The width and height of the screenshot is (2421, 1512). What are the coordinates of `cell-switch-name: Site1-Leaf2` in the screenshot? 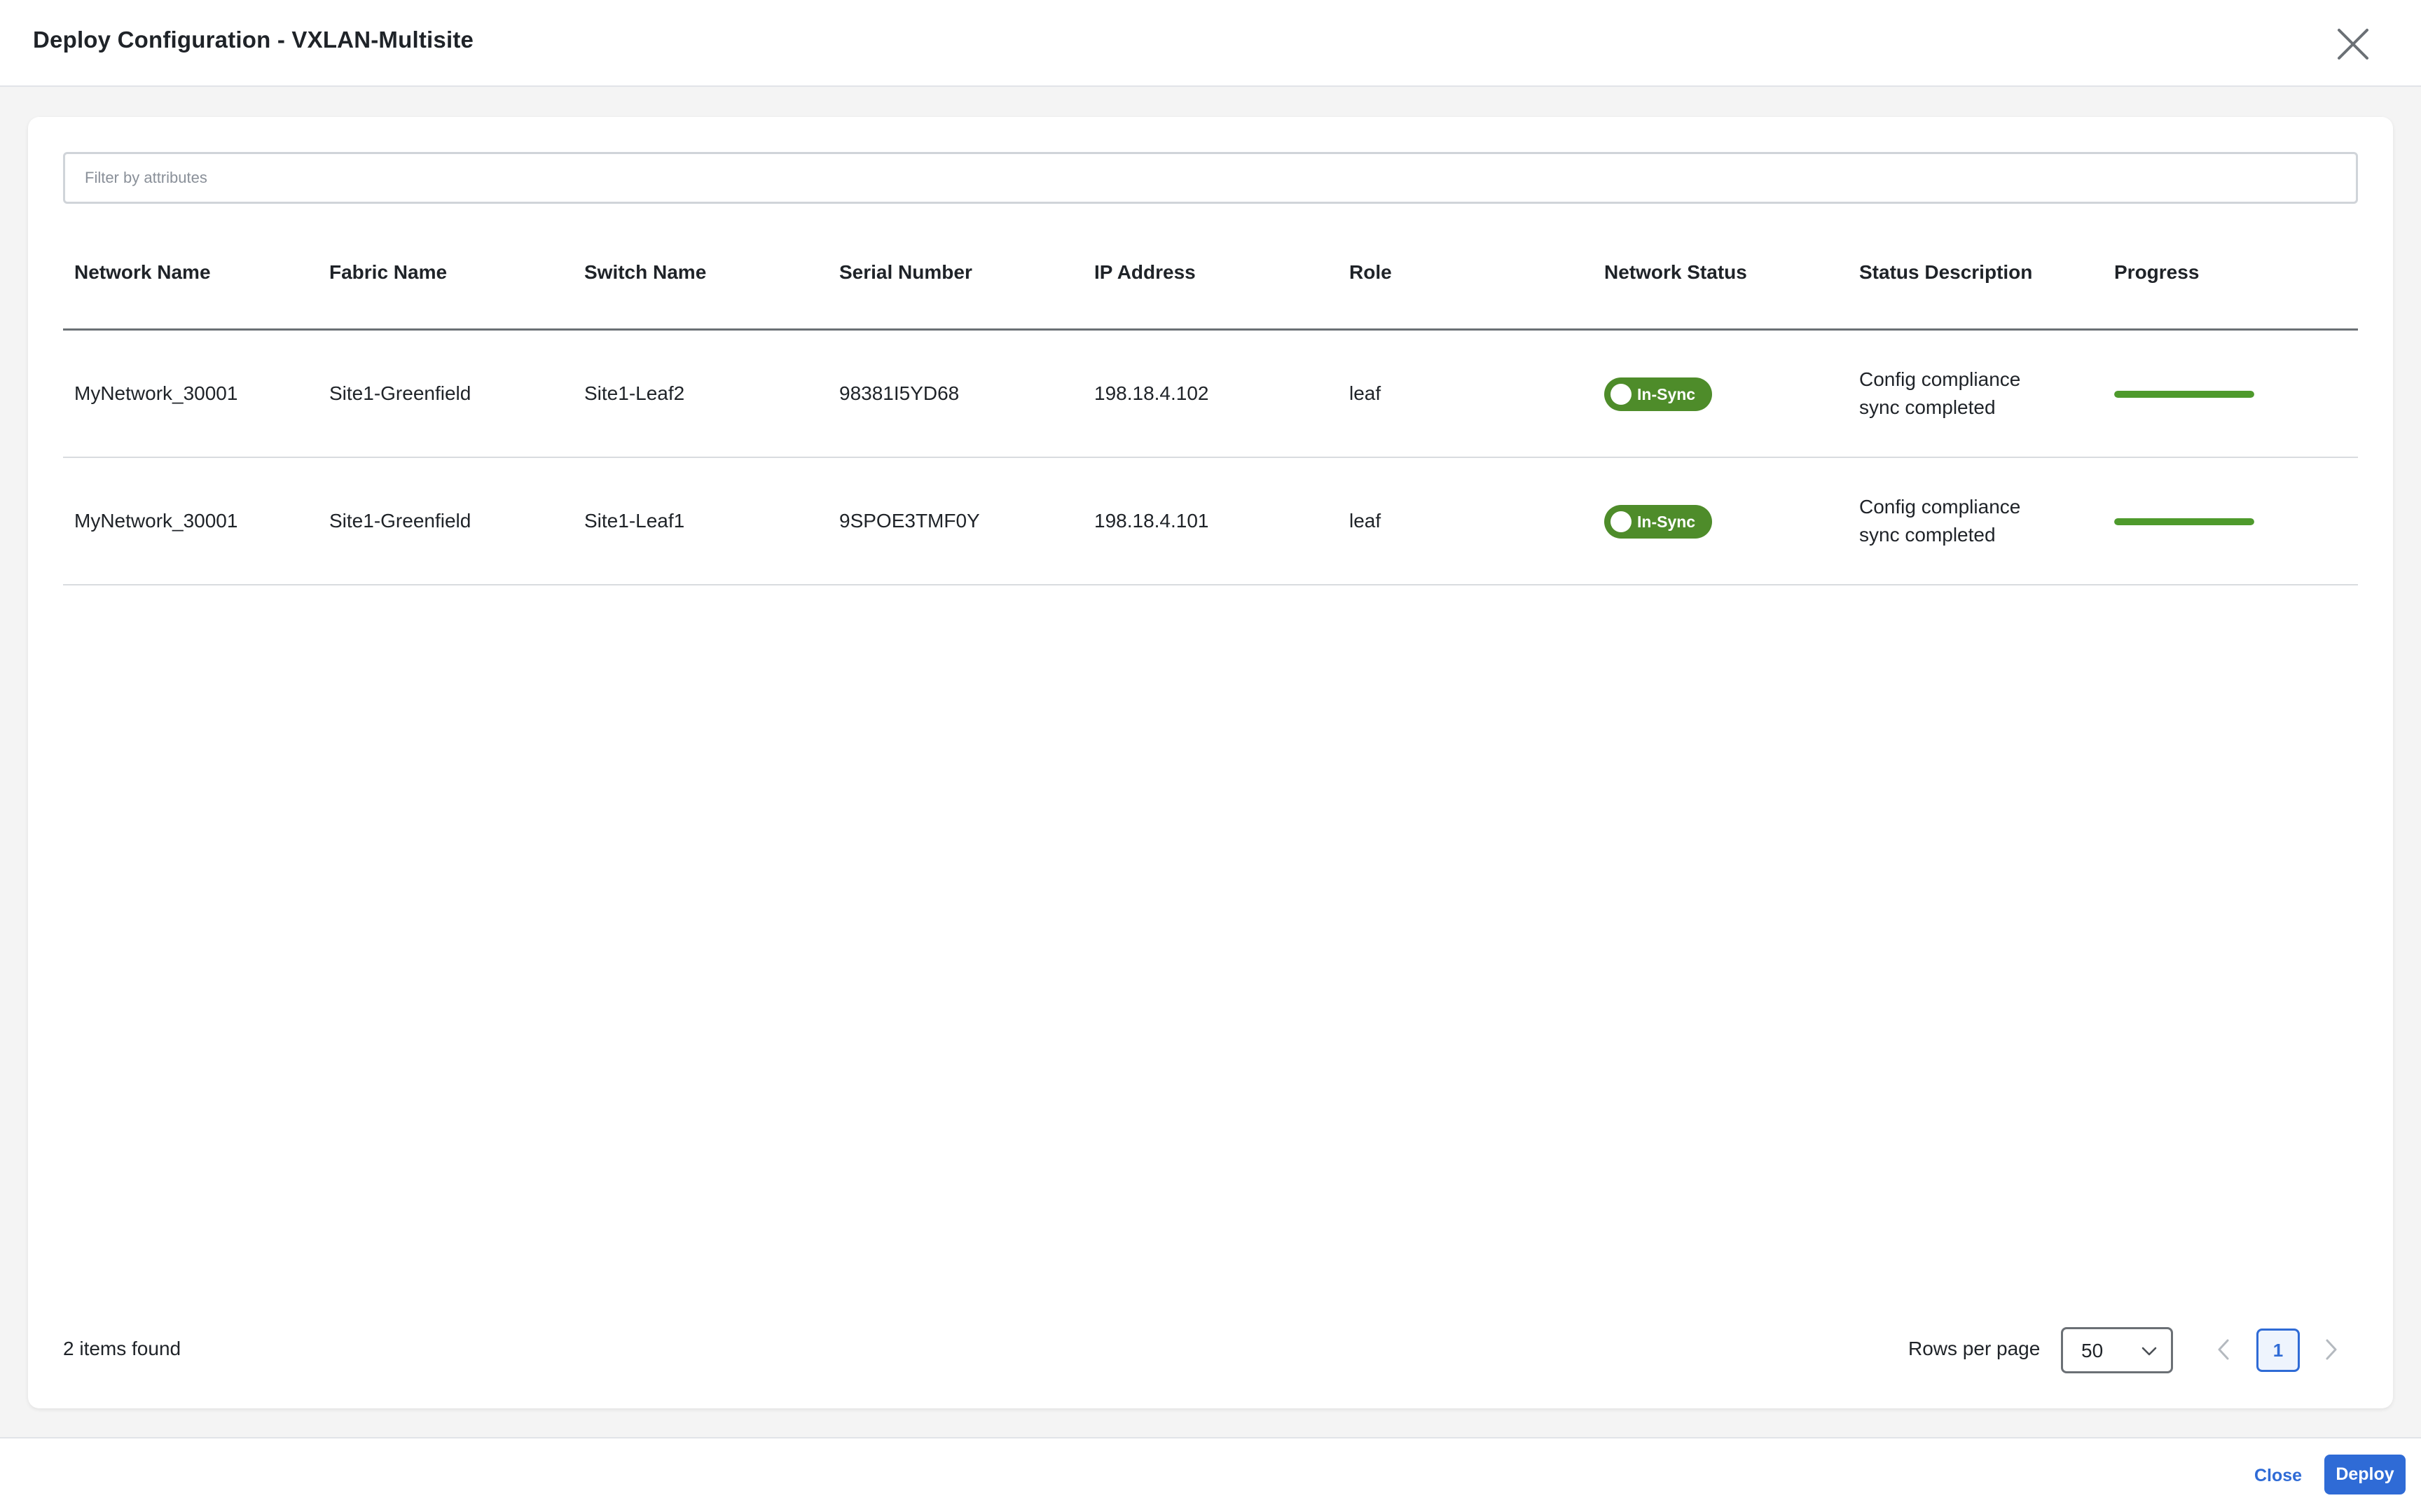 It's located at (634, 393).